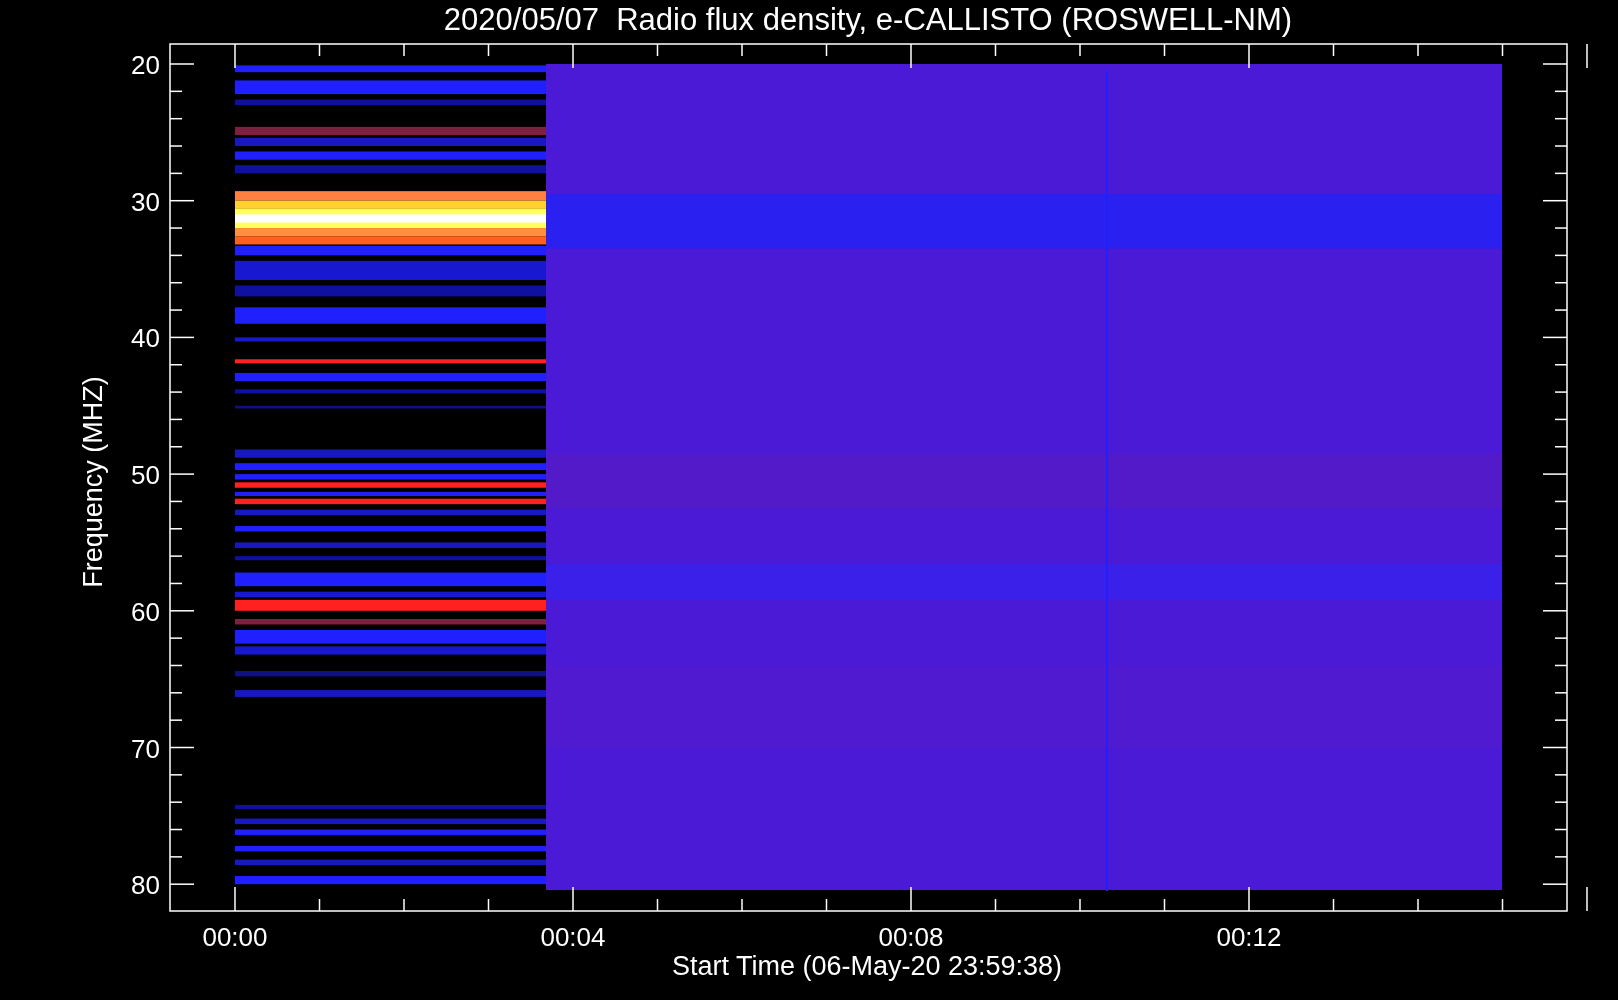  Describe the element at coordinates (867, 966) in the screenshot. I see `x-axis-label: Start Time (06-May-20 23:59:38)` at that location.